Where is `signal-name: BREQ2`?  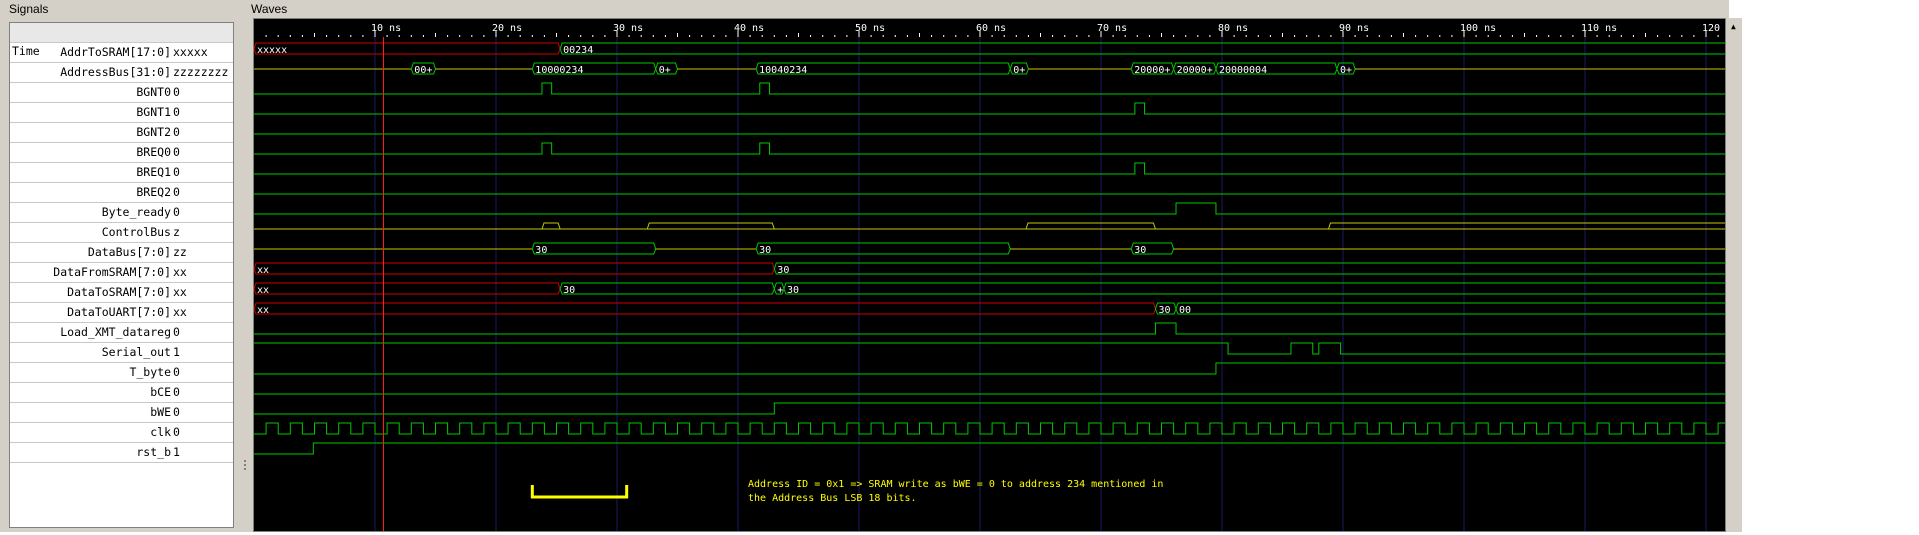 signal-name: BREQ2 is located at coordinates (153, 192).